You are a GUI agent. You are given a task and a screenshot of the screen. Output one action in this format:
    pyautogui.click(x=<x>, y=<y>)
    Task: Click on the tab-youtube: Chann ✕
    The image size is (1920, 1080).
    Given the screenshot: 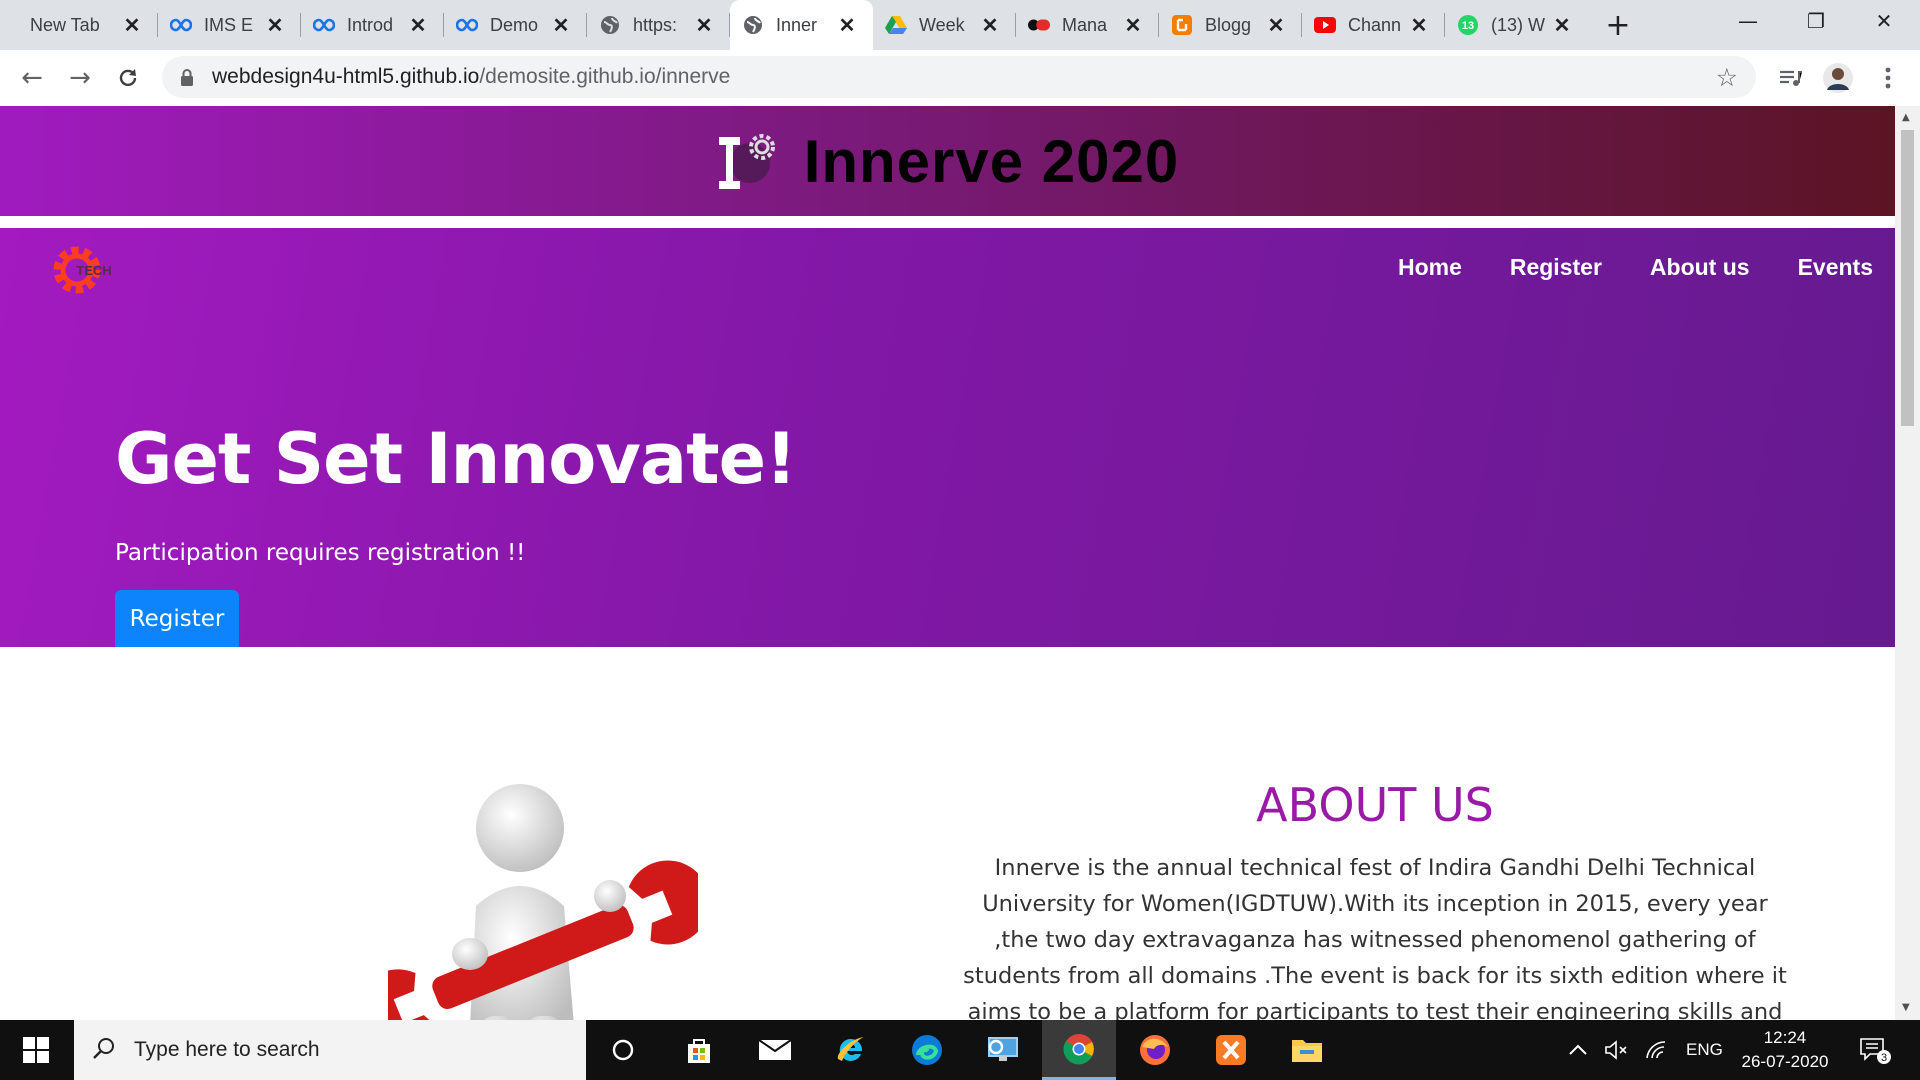 What is the action you would take?
    pyautogui.click(x=1373, y=25)
    